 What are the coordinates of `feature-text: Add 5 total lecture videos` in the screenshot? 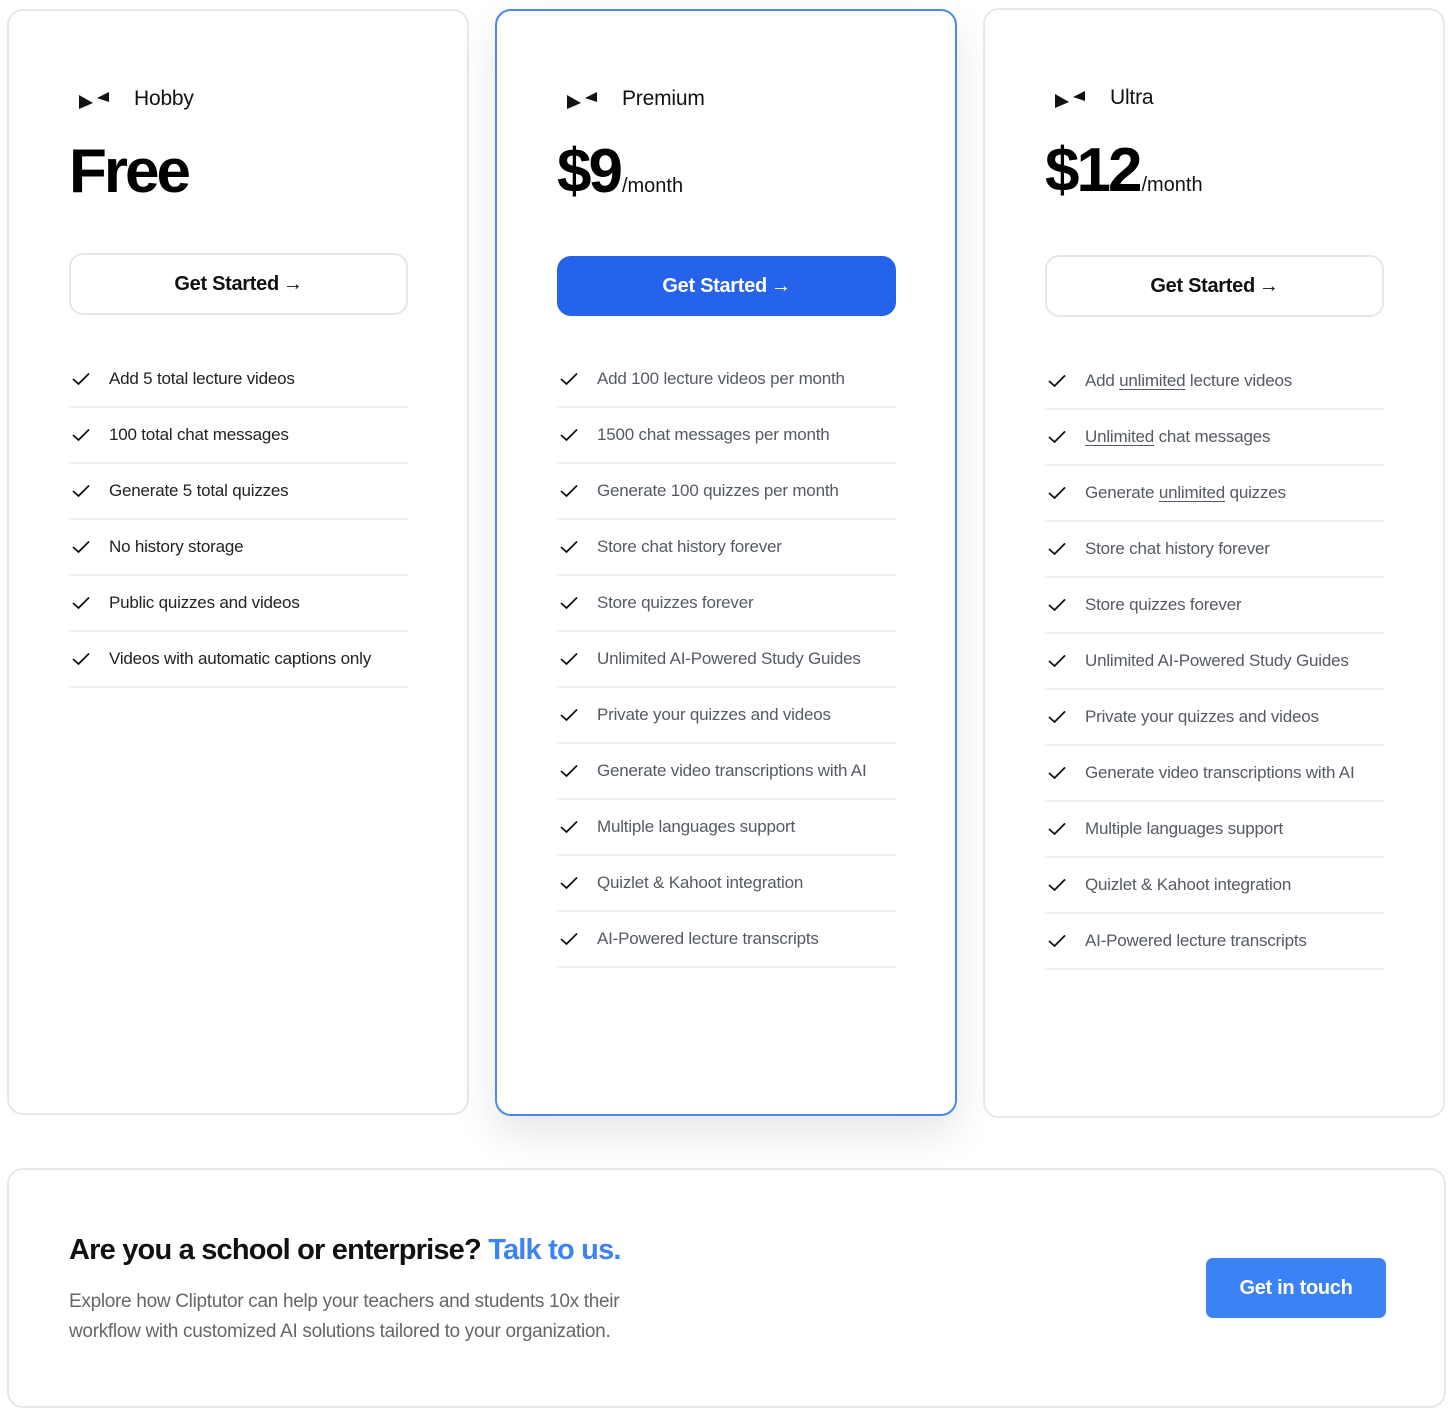 It's located at (202, 379).